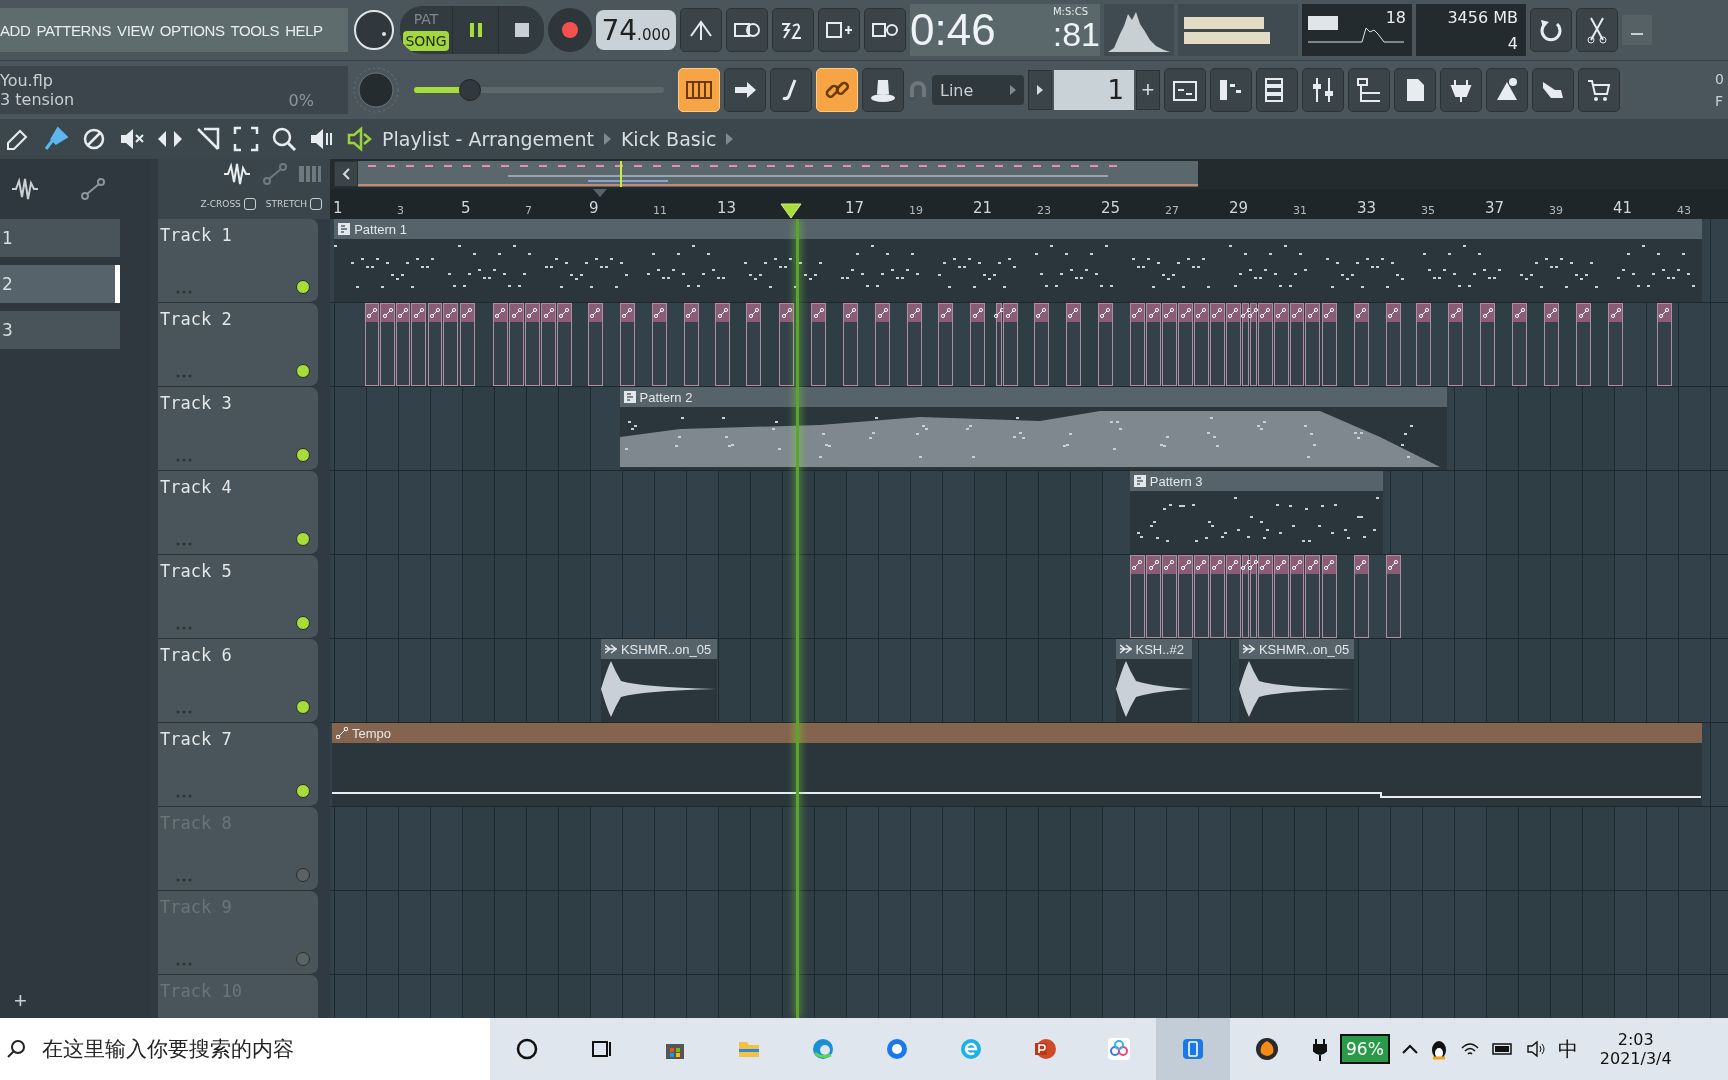 Image resolution: width=1728 pixels, height=1080 pixels. I want to click on clock-time: 2:03, so click(1635, 1039).